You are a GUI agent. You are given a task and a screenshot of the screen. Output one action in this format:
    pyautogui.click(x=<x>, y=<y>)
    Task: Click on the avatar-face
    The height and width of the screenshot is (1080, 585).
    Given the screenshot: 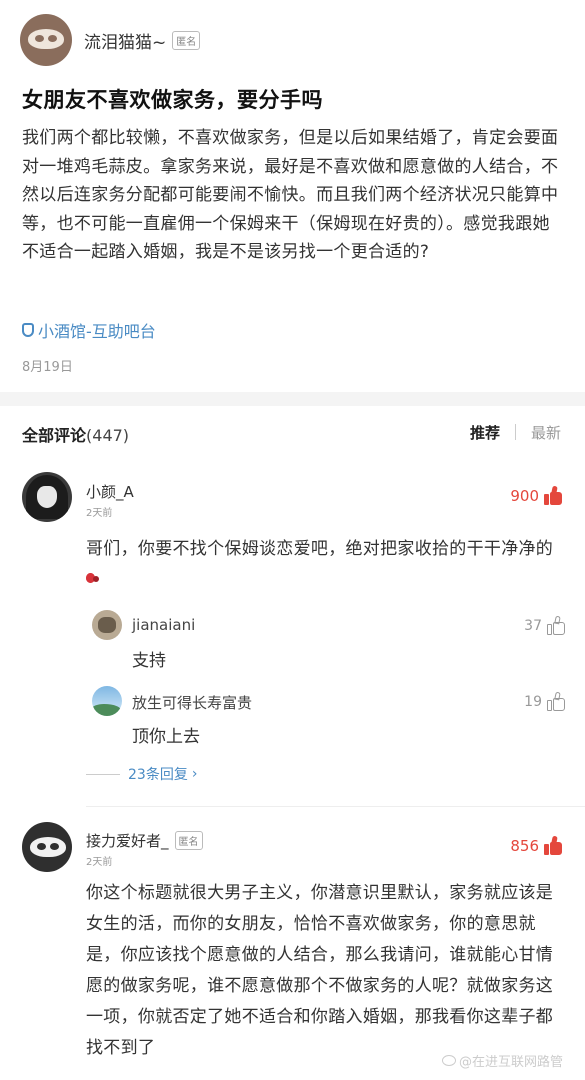 What is the action you would take?
    pyautogui.click(x=47, y=497)
    